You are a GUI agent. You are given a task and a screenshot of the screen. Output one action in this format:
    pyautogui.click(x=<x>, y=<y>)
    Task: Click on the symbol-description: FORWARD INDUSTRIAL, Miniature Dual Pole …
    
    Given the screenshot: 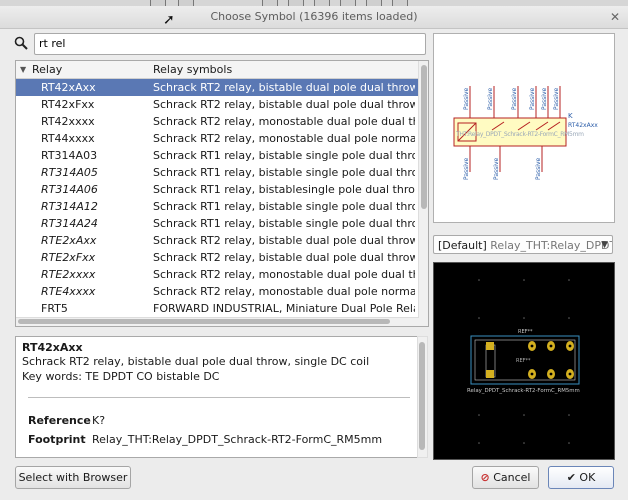 What is the action you would take?
    pyautogui.click(x=284, y=308)
    